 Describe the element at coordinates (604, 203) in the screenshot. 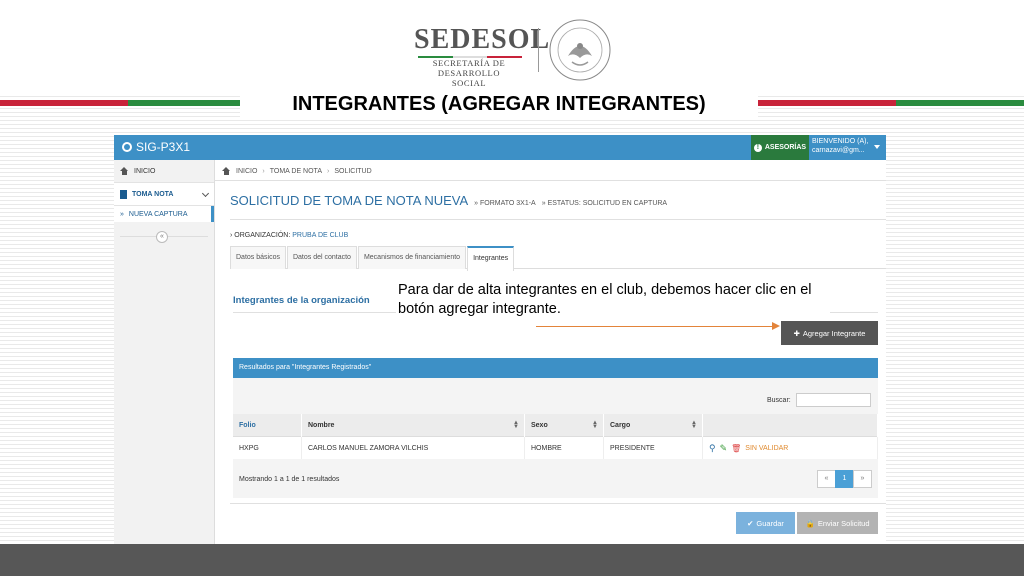

I see `estatus-label: » ESTATUS: SOLICITUD EN CAPTURA` at that location.